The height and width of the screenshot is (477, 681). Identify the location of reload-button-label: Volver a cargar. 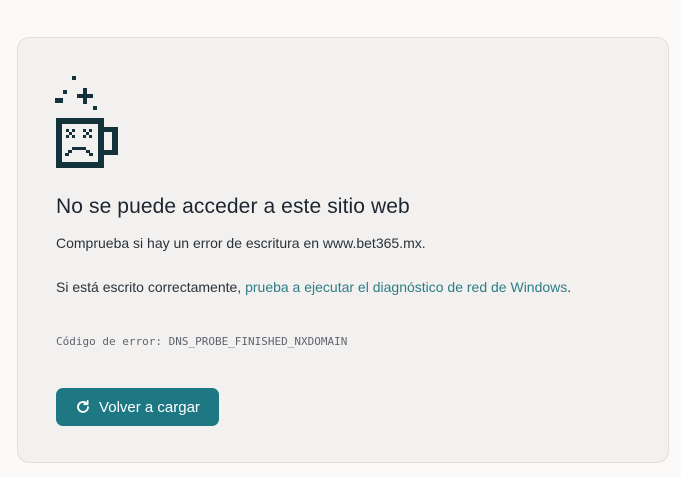
(149, 407).